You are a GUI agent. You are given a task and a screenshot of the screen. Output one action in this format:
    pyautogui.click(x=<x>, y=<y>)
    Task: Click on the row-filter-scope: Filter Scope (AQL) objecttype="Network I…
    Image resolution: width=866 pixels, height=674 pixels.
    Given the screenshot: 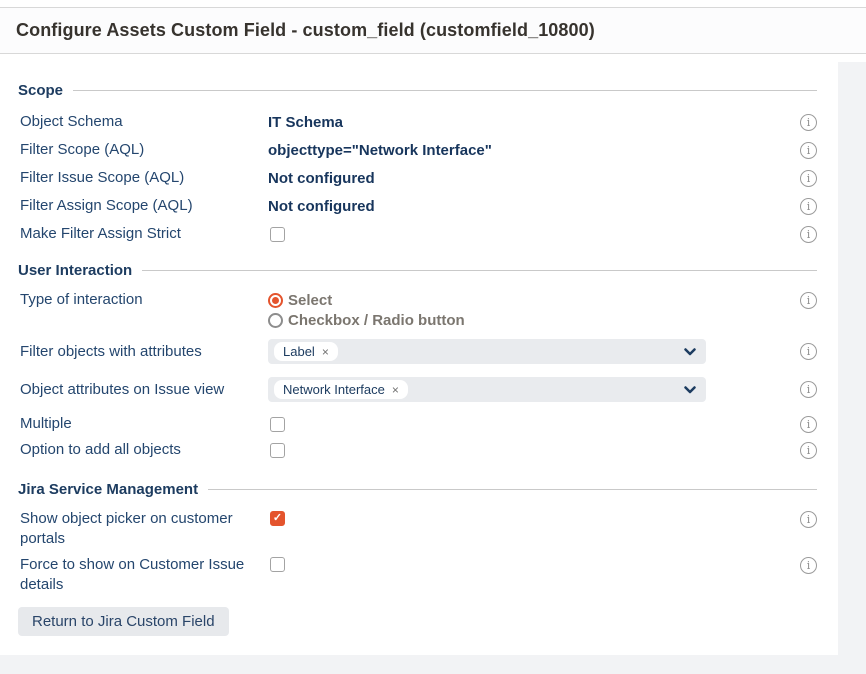 What is the action you would take?
    pyautogui.click(x=417, y=150)
    